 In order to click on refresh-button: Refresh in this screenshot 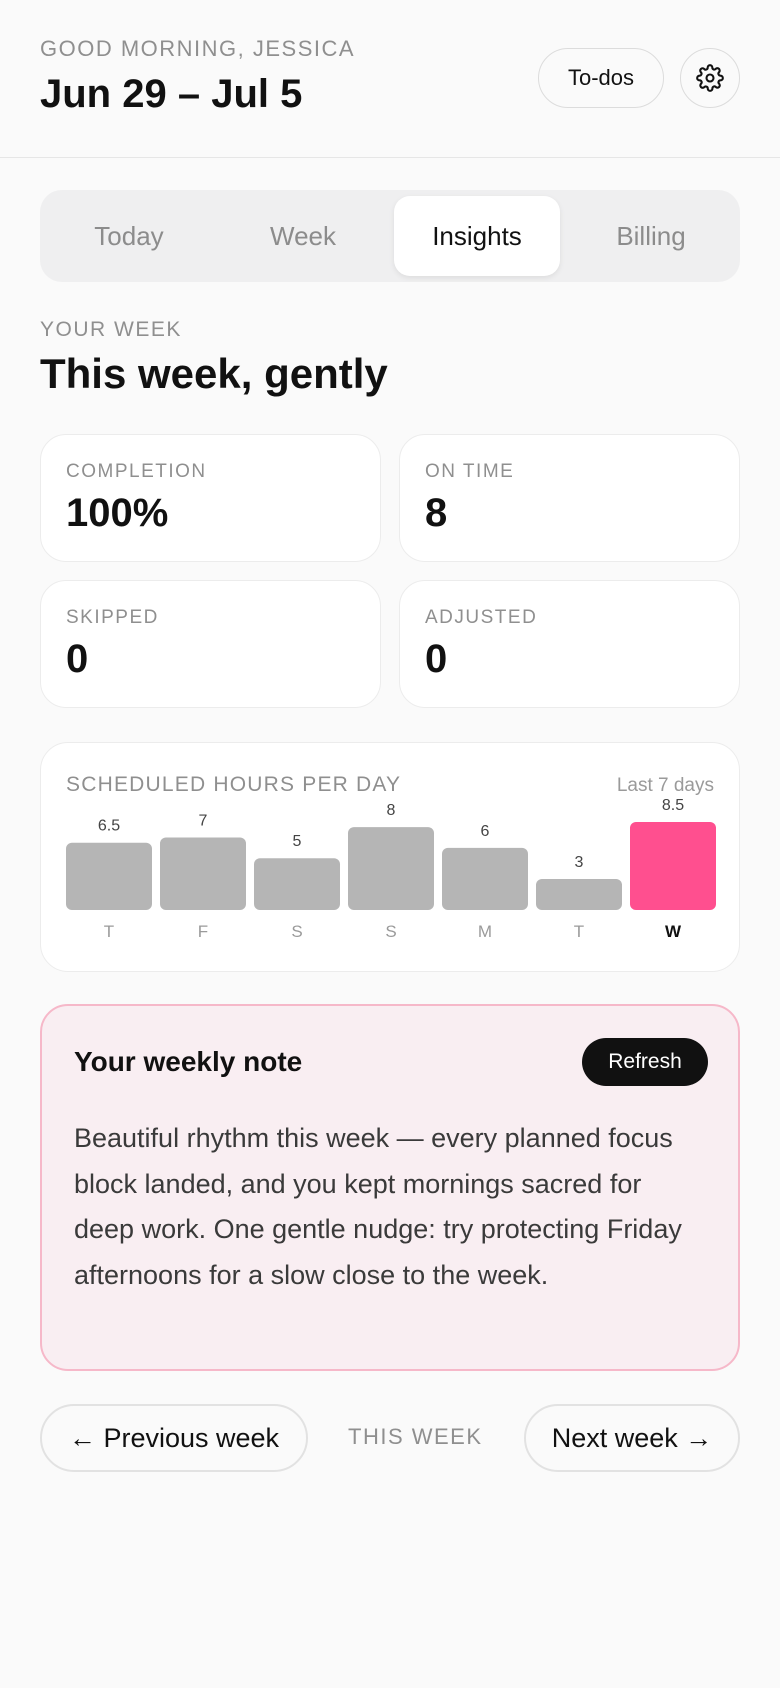, I will do `click(645, 1062)`.